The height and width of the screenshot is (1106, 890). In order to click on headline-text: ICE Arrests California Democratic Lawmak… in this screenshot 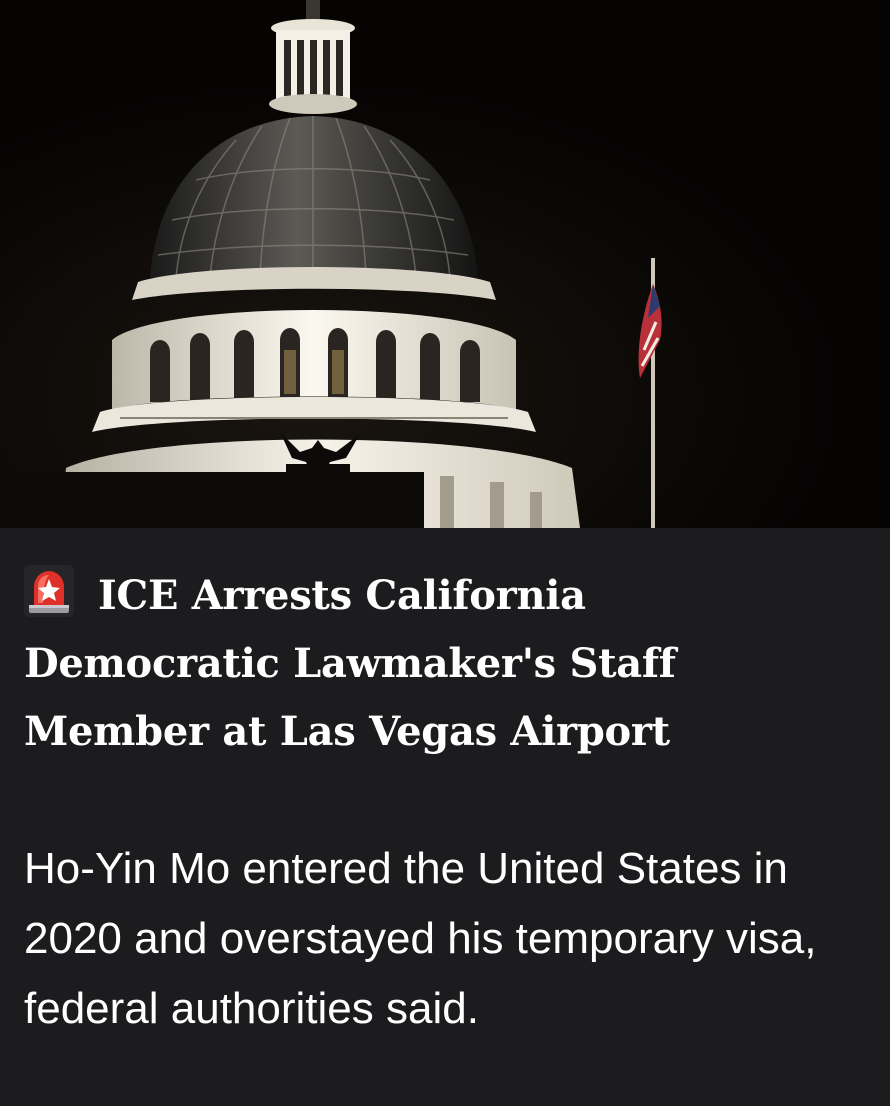, I will do `click(350, 663)`.